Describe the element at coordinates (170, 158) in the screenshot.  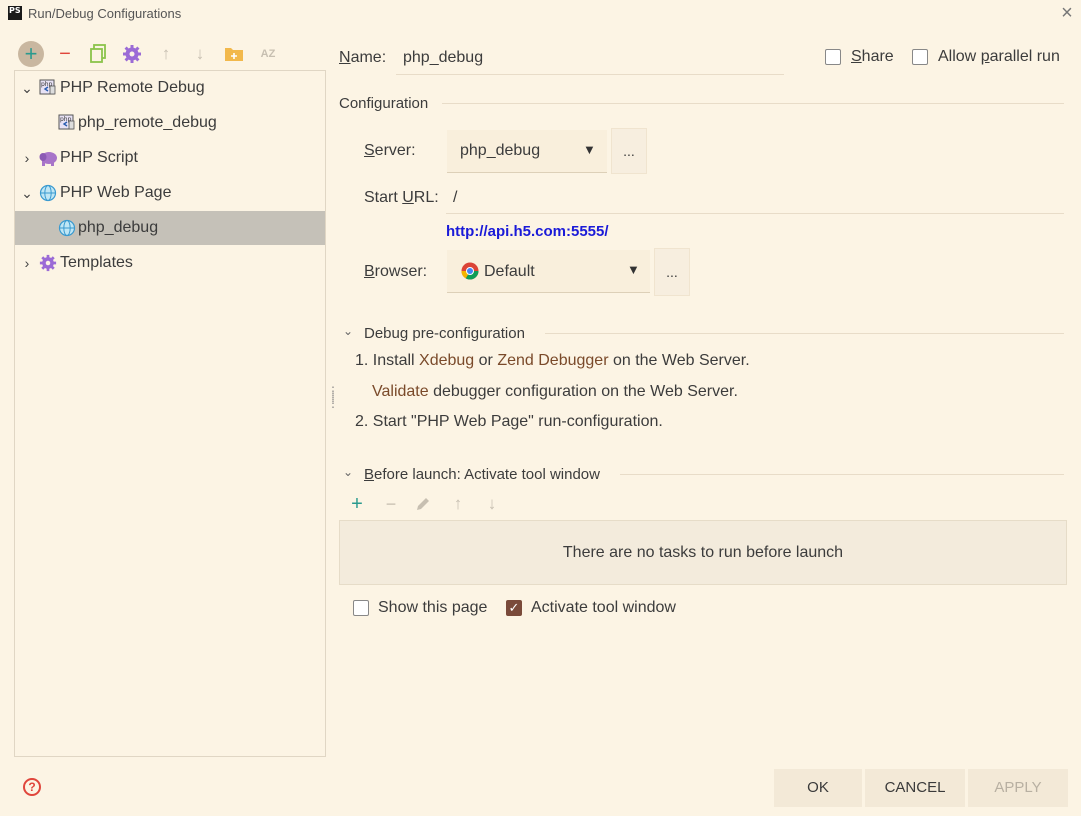
I see `tree-item-php-script: › PHP Script` at that location.